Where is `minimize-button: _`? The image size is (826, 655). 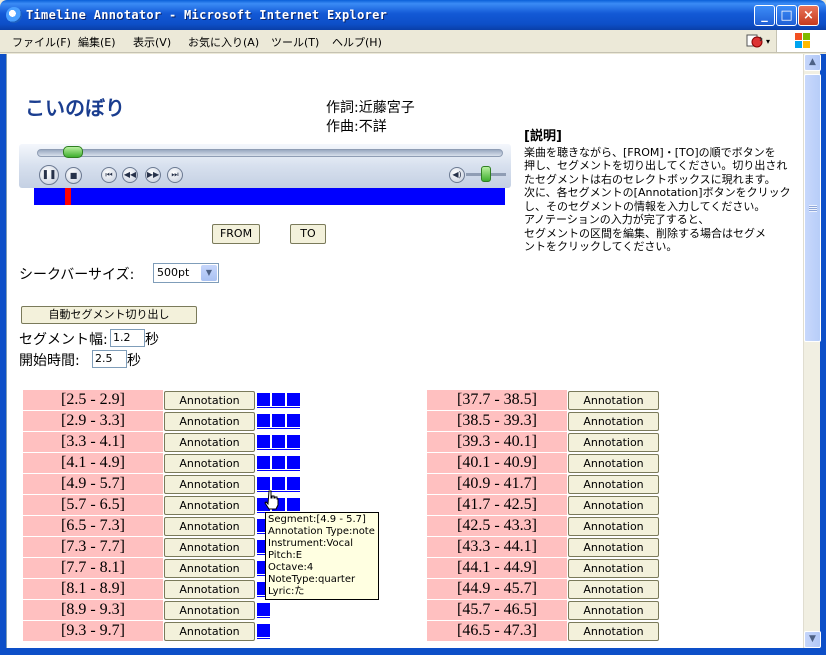
minimize-button: _ is located at coordinates (764, 15).